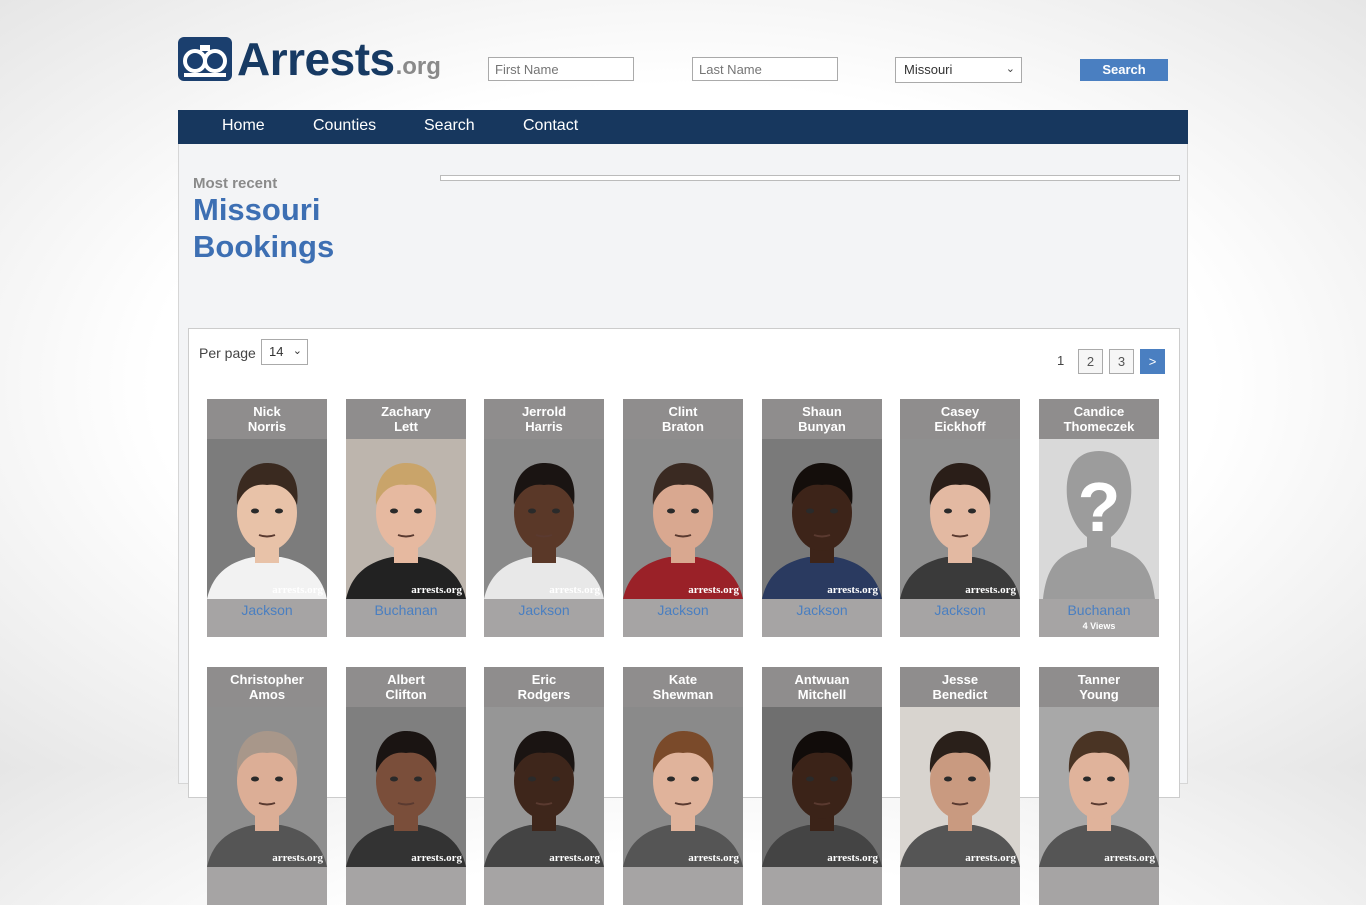 Image resolution: width=1366 pixels, height=905 pixels. What do you see at coordinates (958, 70) in the screenshot?
I see `state-select: Missouri ⌄` at bounding box center [958, 70].